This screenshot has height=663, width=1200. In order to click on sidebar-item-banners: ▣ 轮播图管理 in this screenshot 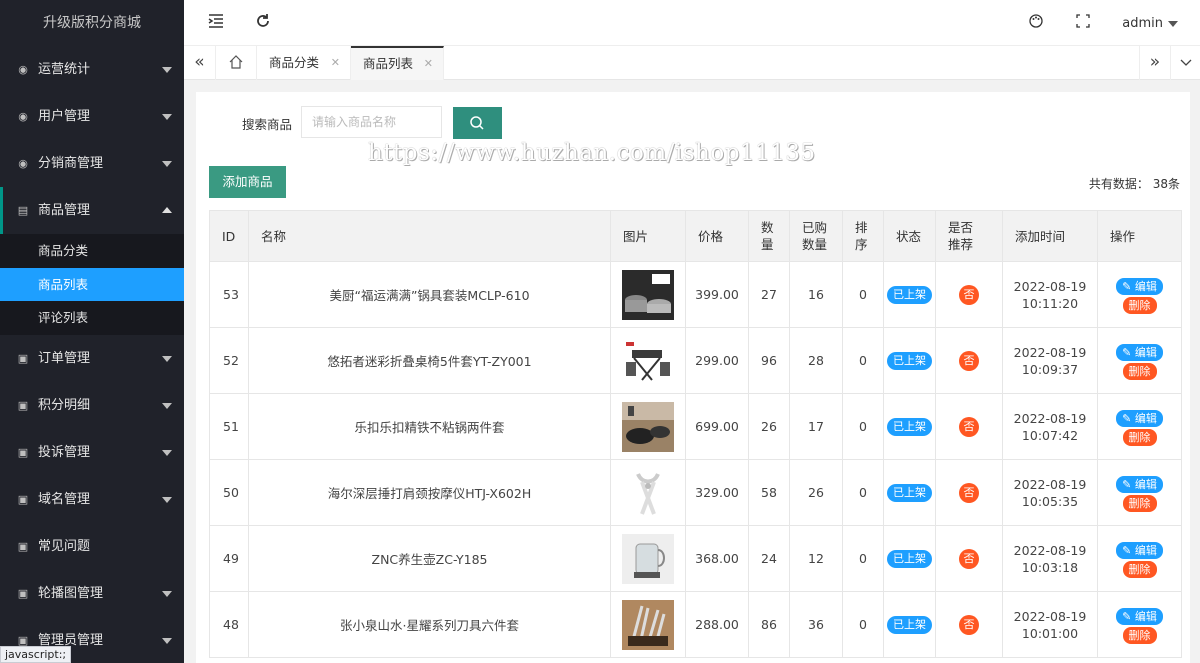, I will do `click(92, 593)`.